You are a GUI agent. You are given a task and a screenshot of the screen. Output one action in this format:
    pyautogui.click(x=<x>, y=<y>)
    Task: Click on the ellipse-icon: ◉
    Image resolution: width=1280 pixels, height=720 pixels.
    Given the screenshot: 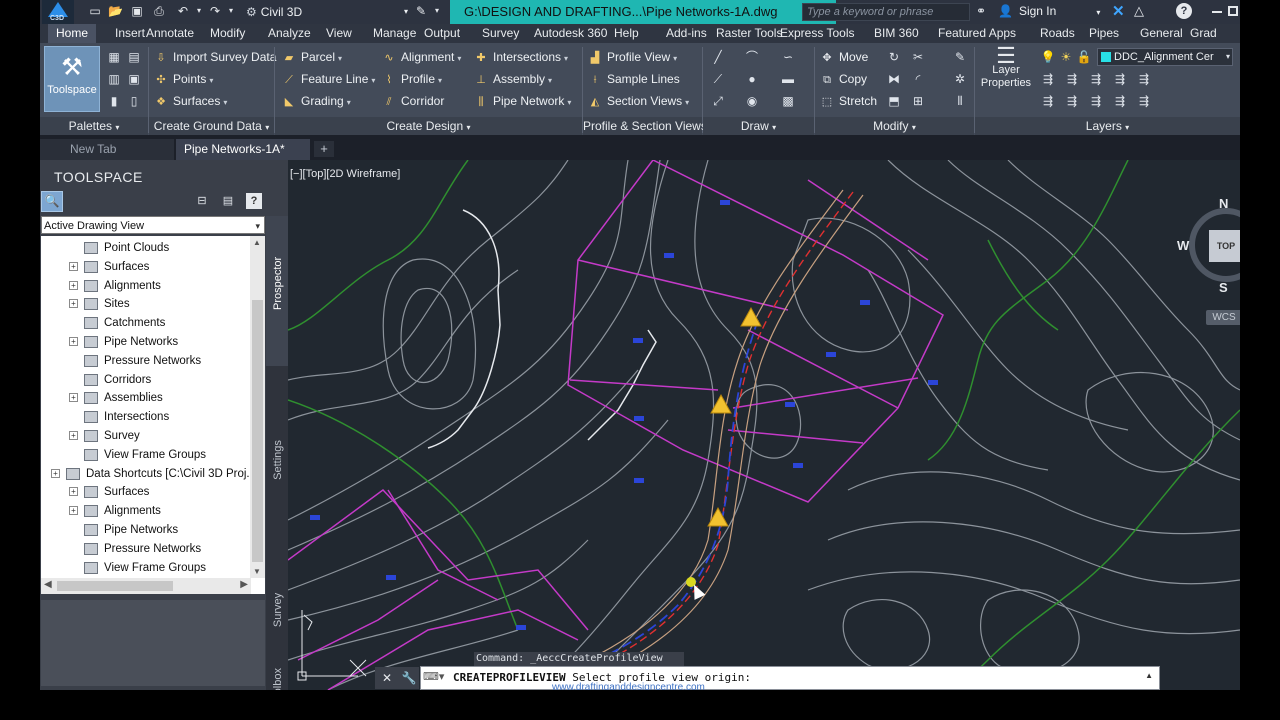 What is the action you would take?
    pyautogui.click(x=752, y=101)
    